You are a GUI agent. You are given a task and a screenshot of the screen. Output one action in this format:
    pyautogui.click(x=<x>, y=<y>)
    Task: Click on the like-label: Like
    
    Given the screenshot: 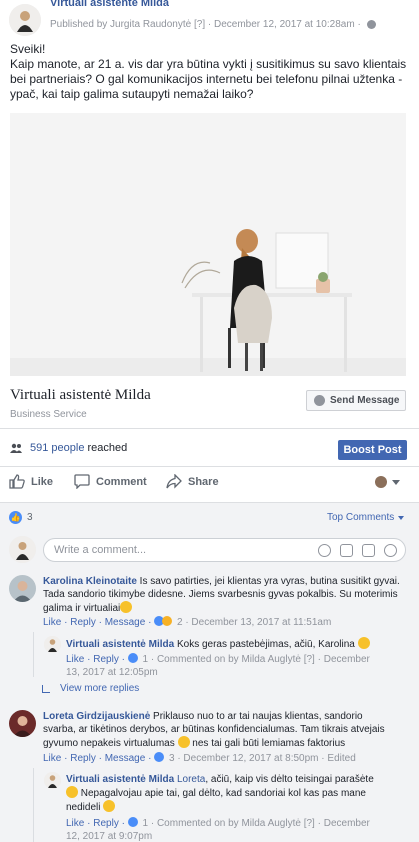 What is the action you would take?
    pyautogui.click(x=42, y=481)
    